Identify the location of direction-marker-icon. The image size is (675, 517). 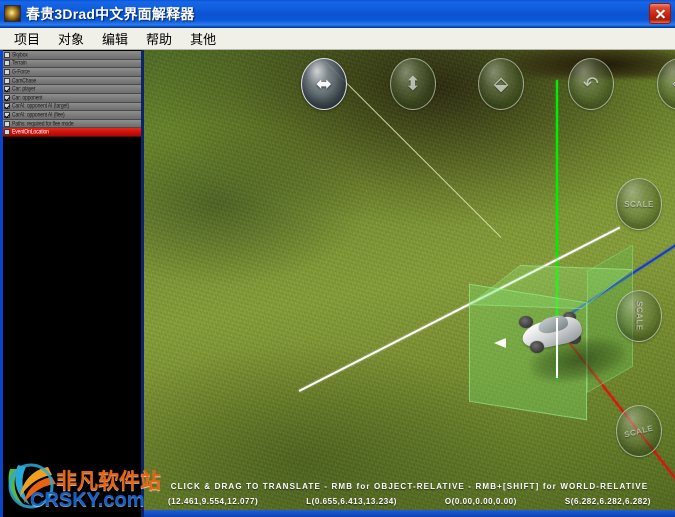
(500, 343).